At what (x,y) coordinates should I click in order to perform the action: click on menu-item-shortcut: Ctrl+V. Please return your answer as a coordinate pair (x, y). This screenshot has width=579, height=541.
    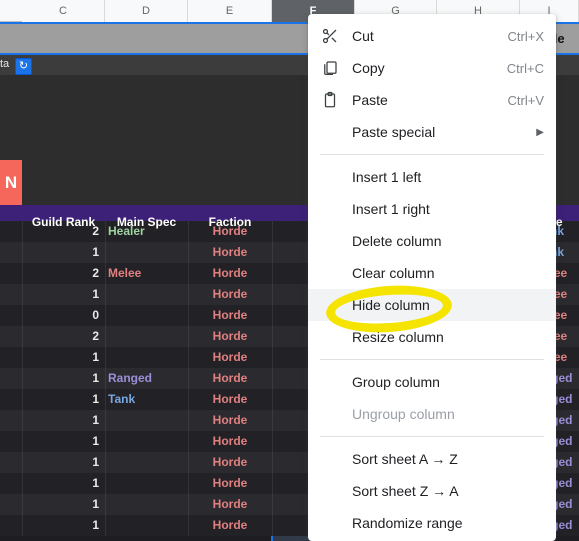
    Looking at the image, I should click on (525, 100).